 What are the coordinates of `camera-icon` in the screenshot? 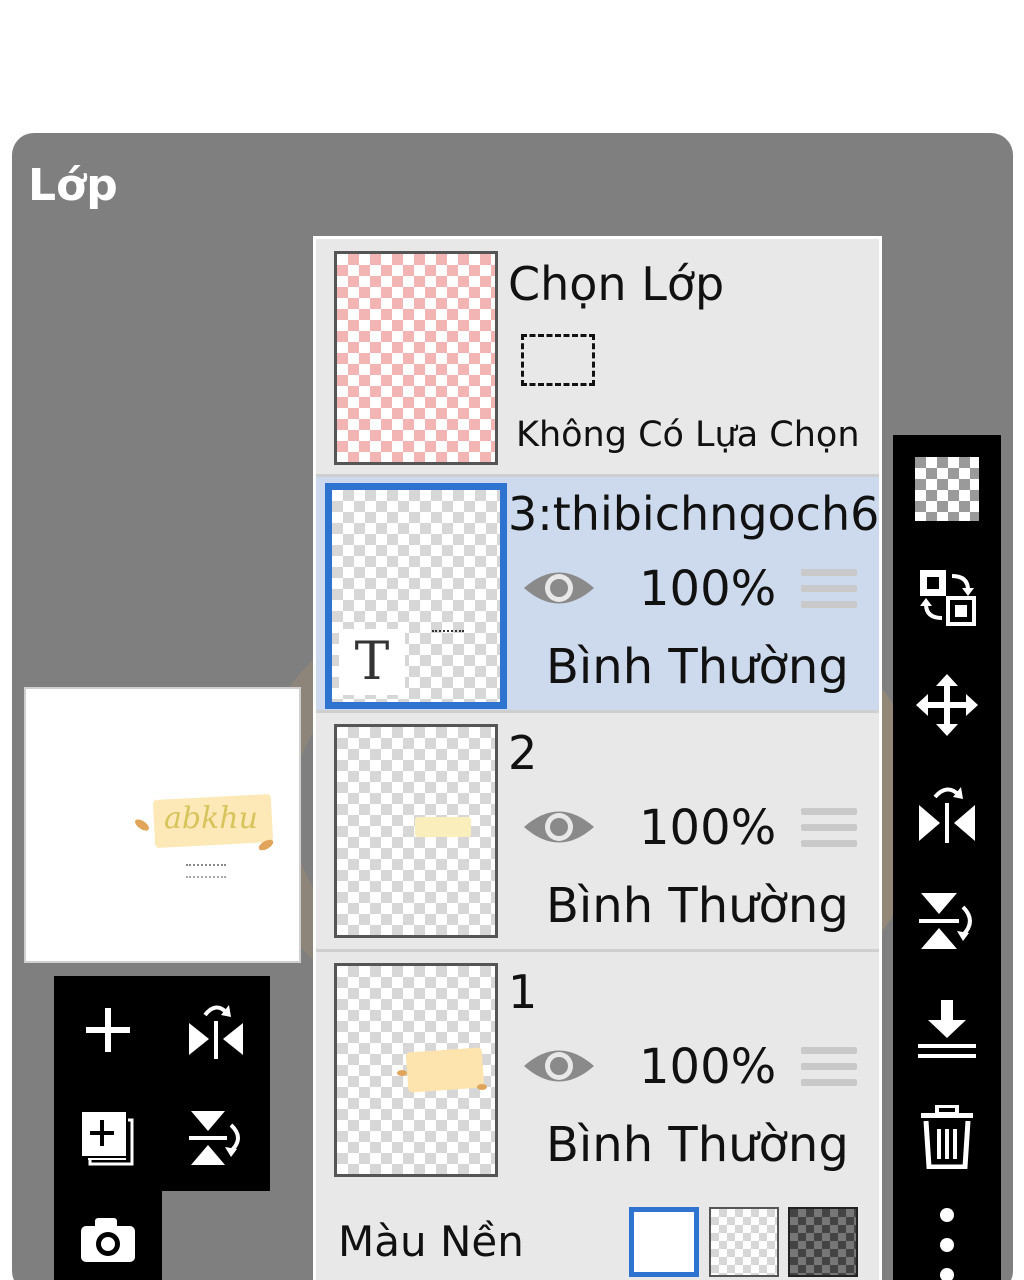 It's located at (108, 1239).